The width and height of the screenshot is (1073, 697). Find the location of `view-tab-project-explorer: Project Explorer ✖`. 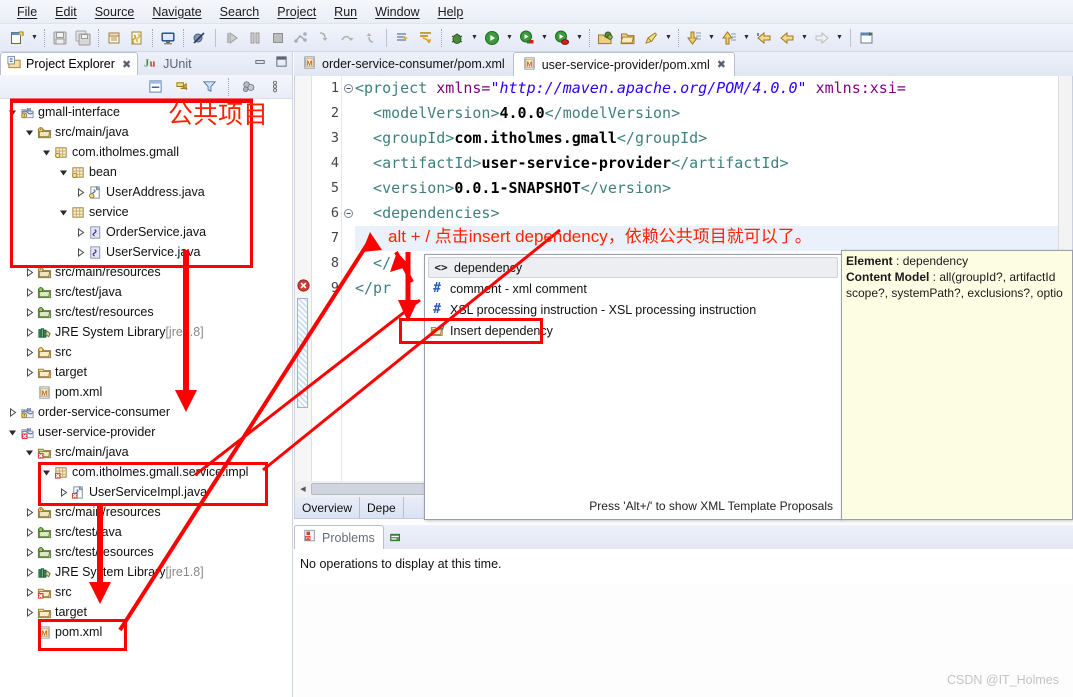

view-tab-project-explorer: Project Explorer ✖ is located at coordinates (69, 63).